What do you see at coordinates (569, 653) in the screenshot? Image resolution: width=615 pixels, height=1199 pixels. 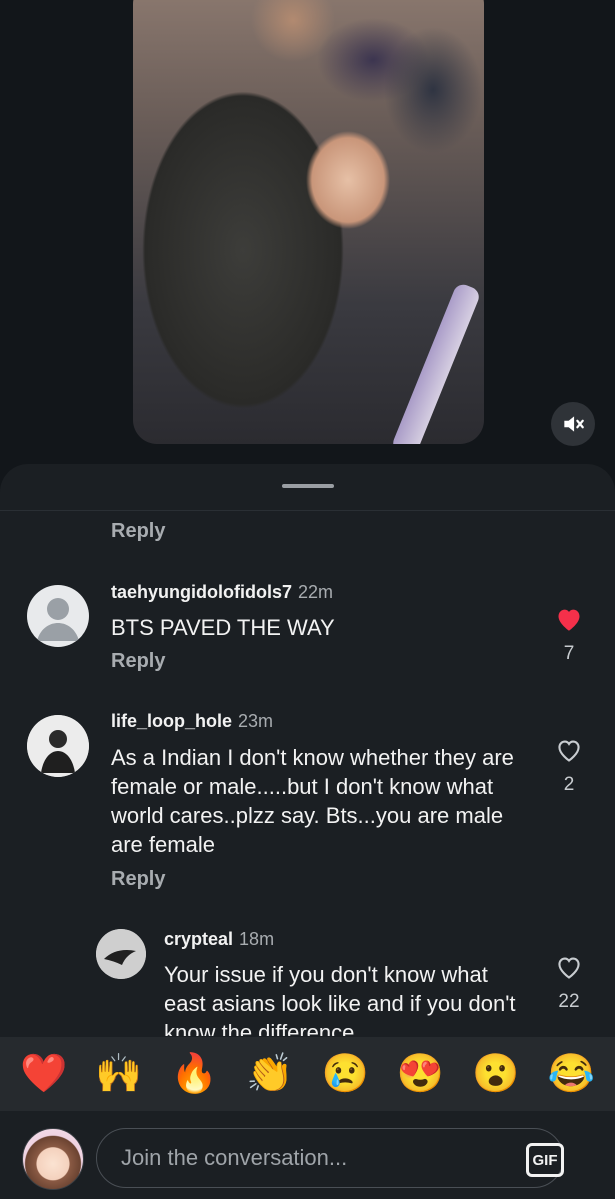 I see `like-count: 7` at bounding box center [569, 653].